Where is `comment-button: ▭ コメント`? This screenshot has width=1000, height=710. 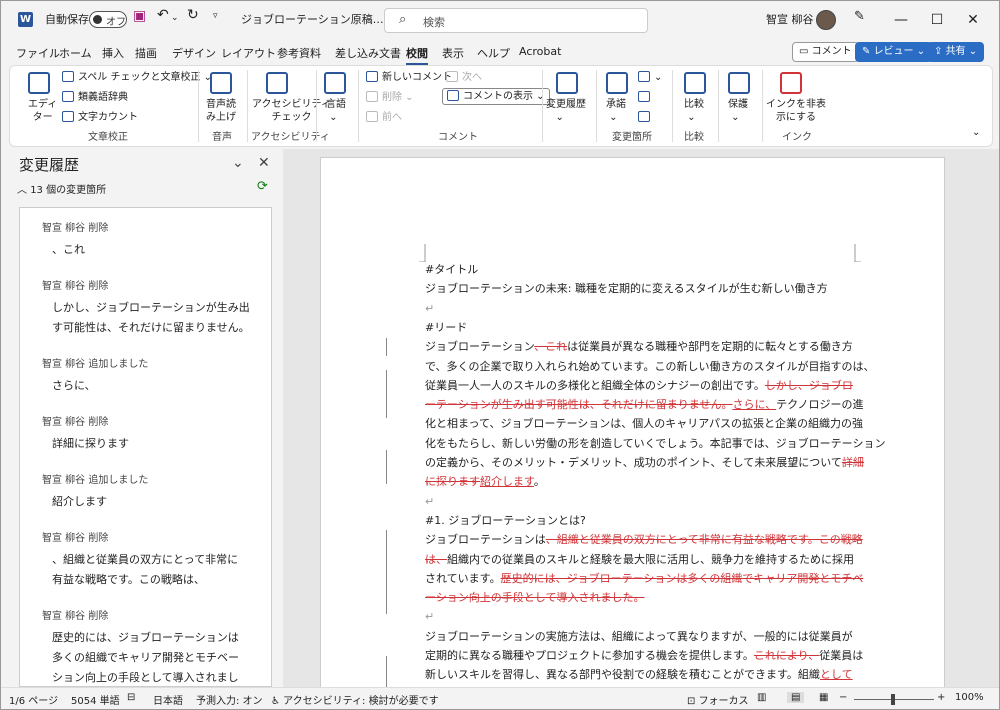
comment-button: ▭ コメント is located at coordinates (825, 52).